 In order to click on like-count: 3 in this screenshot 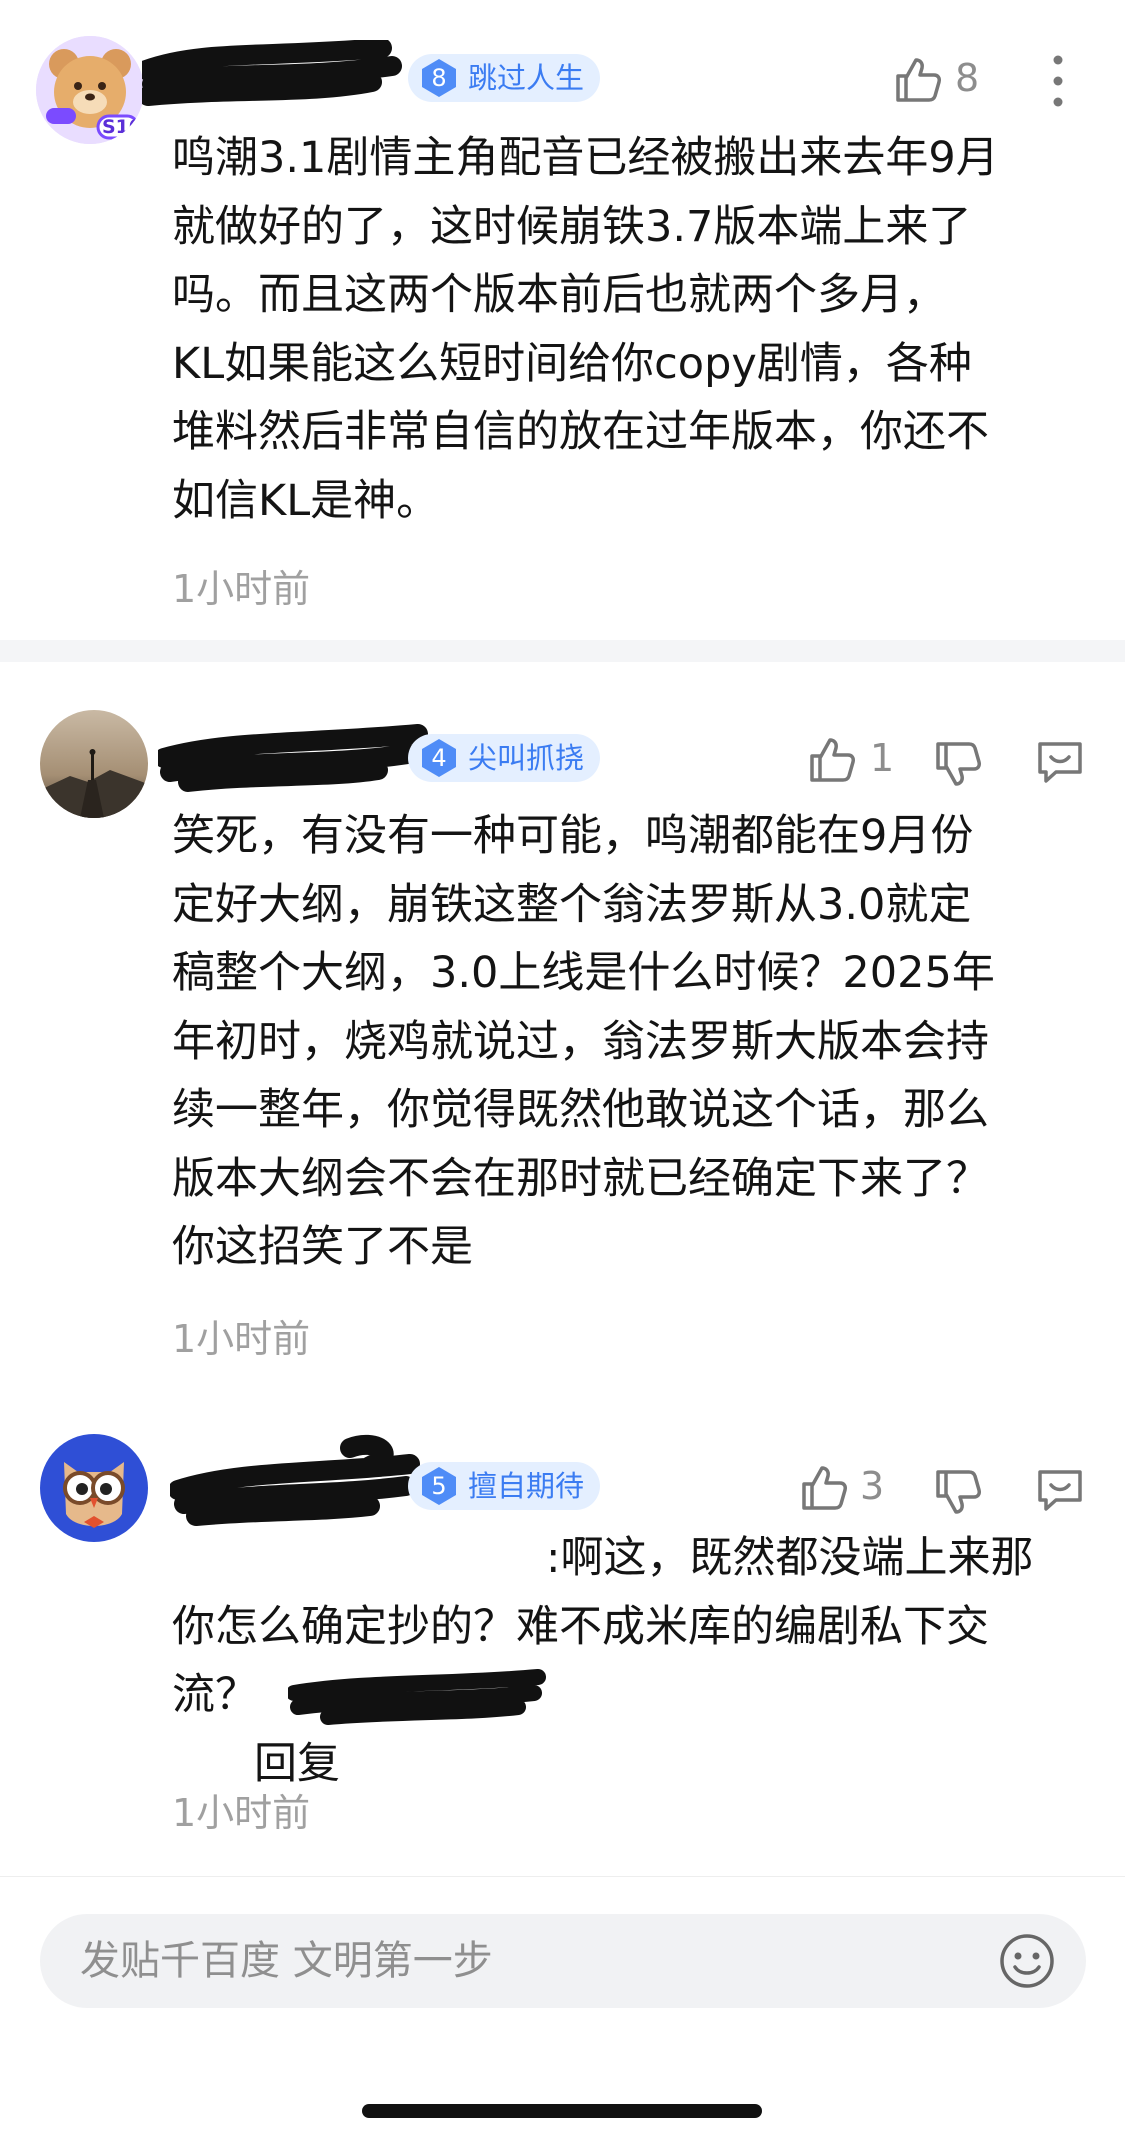, I will do `click(872, 1486)`.